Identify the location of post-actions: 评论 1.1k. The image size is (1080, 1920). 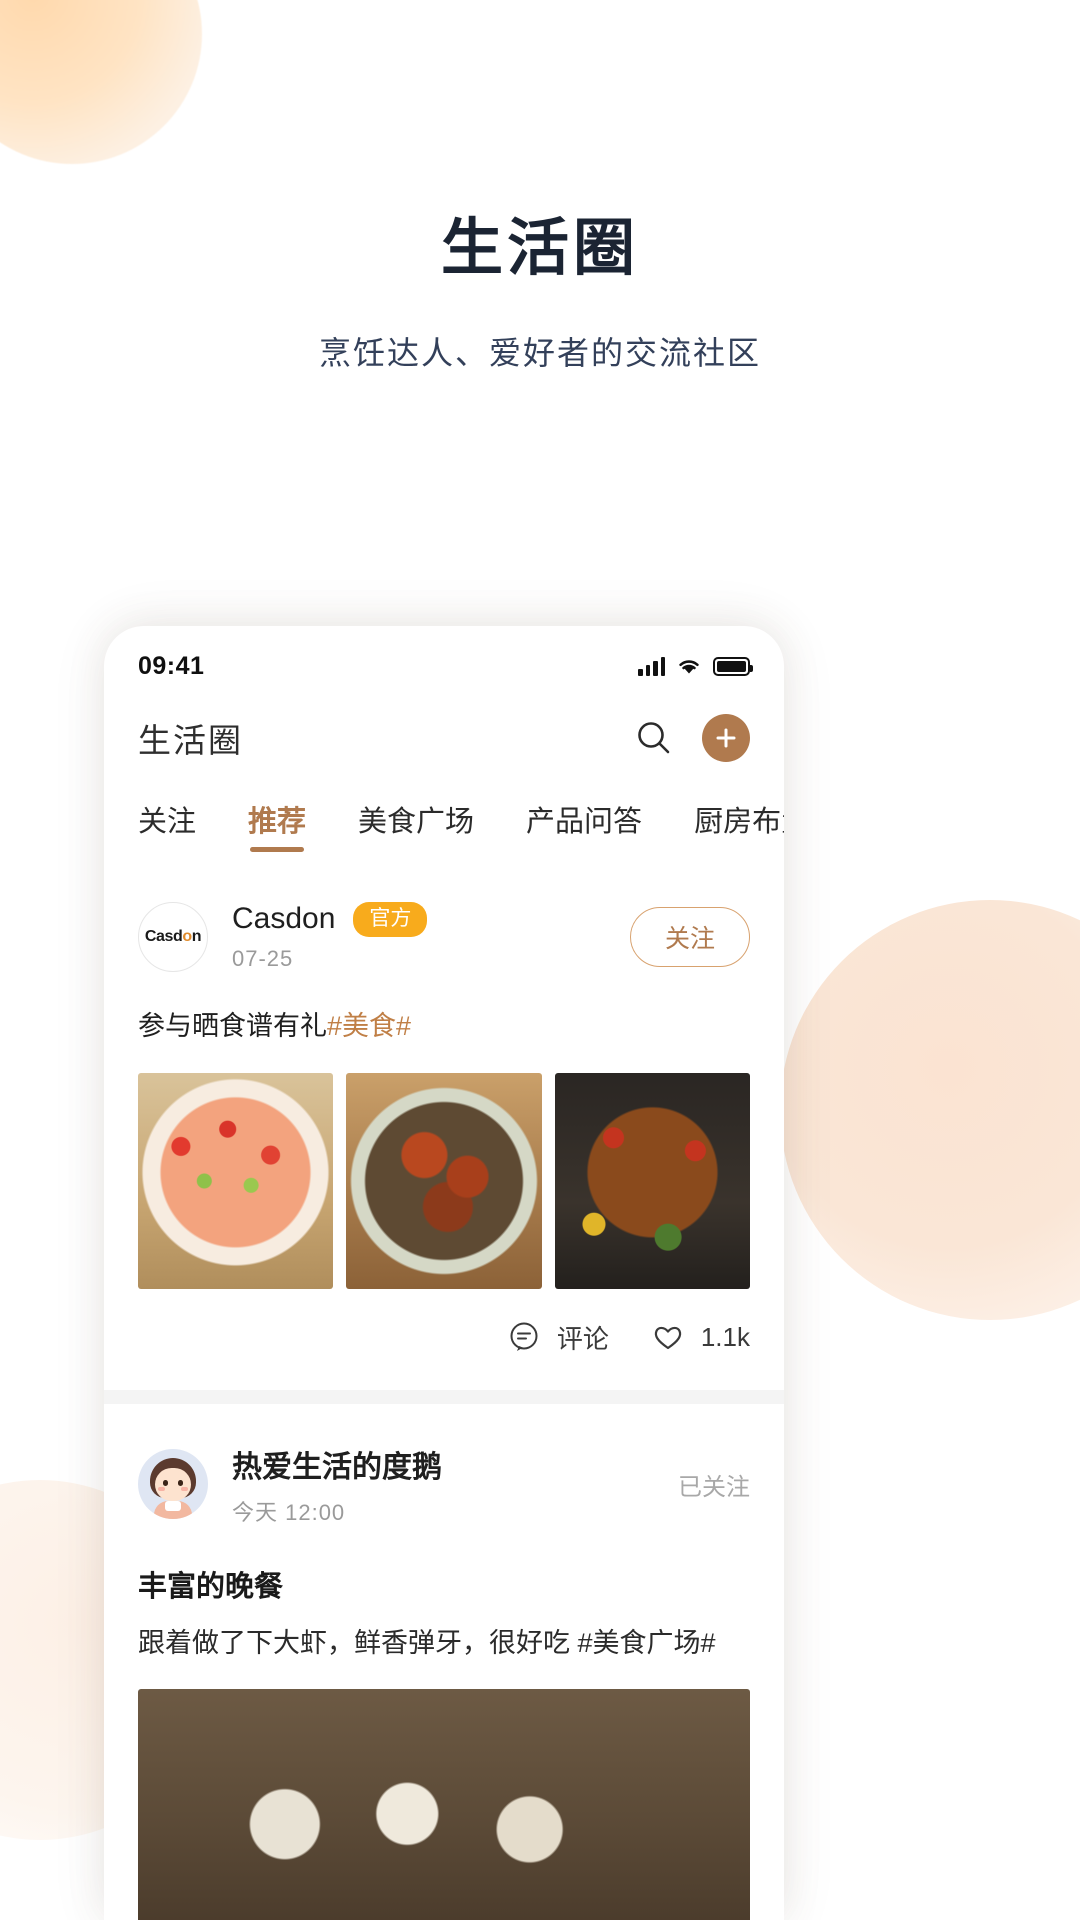
(444, 1339).